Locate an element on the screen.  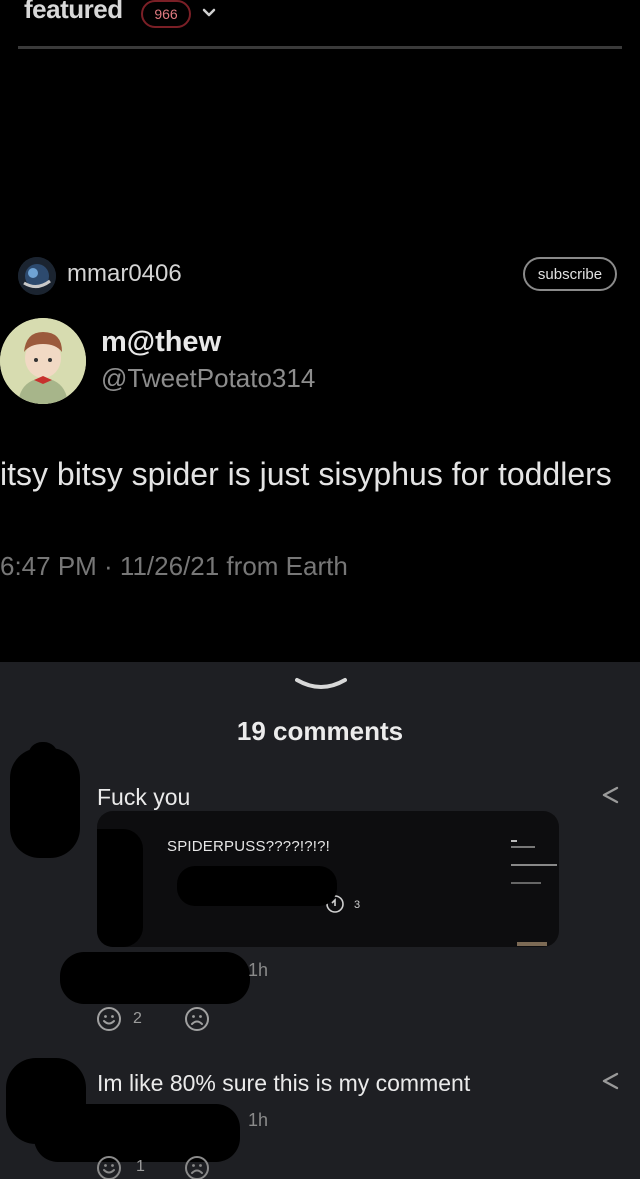
comment-text: Im like 80% sure this is my comment is located at coordinates (284, 1083).